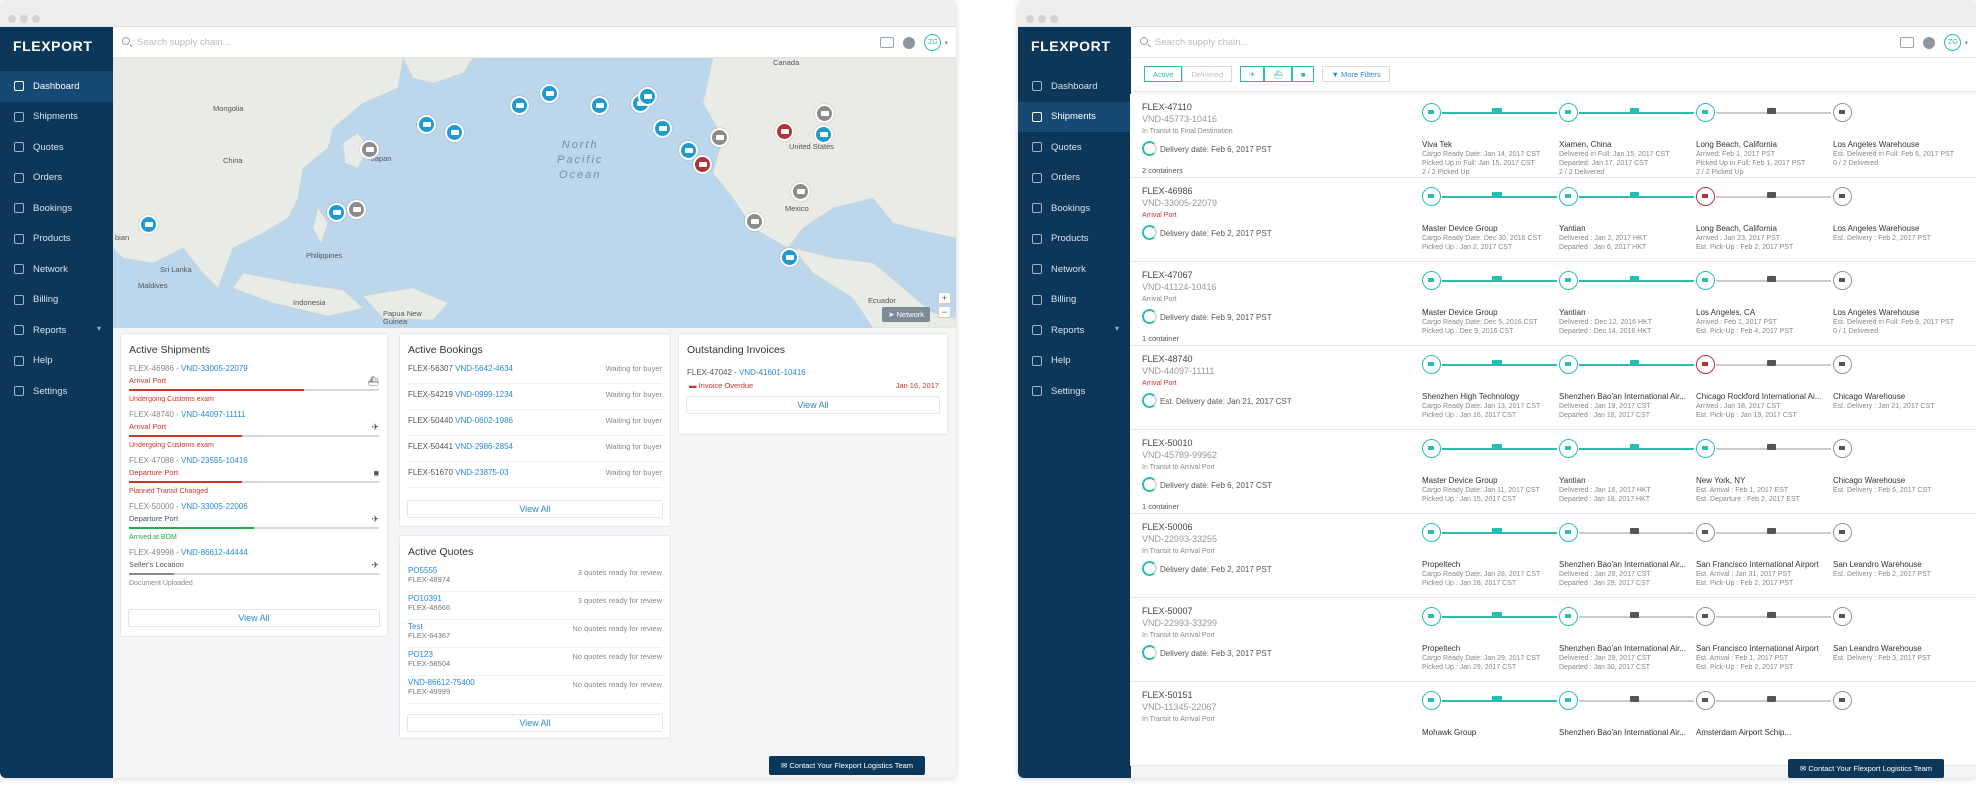  Describe the element at coordinates (1252, 74) in the screenshot. I see `filter-air-button: ✈` at that location.